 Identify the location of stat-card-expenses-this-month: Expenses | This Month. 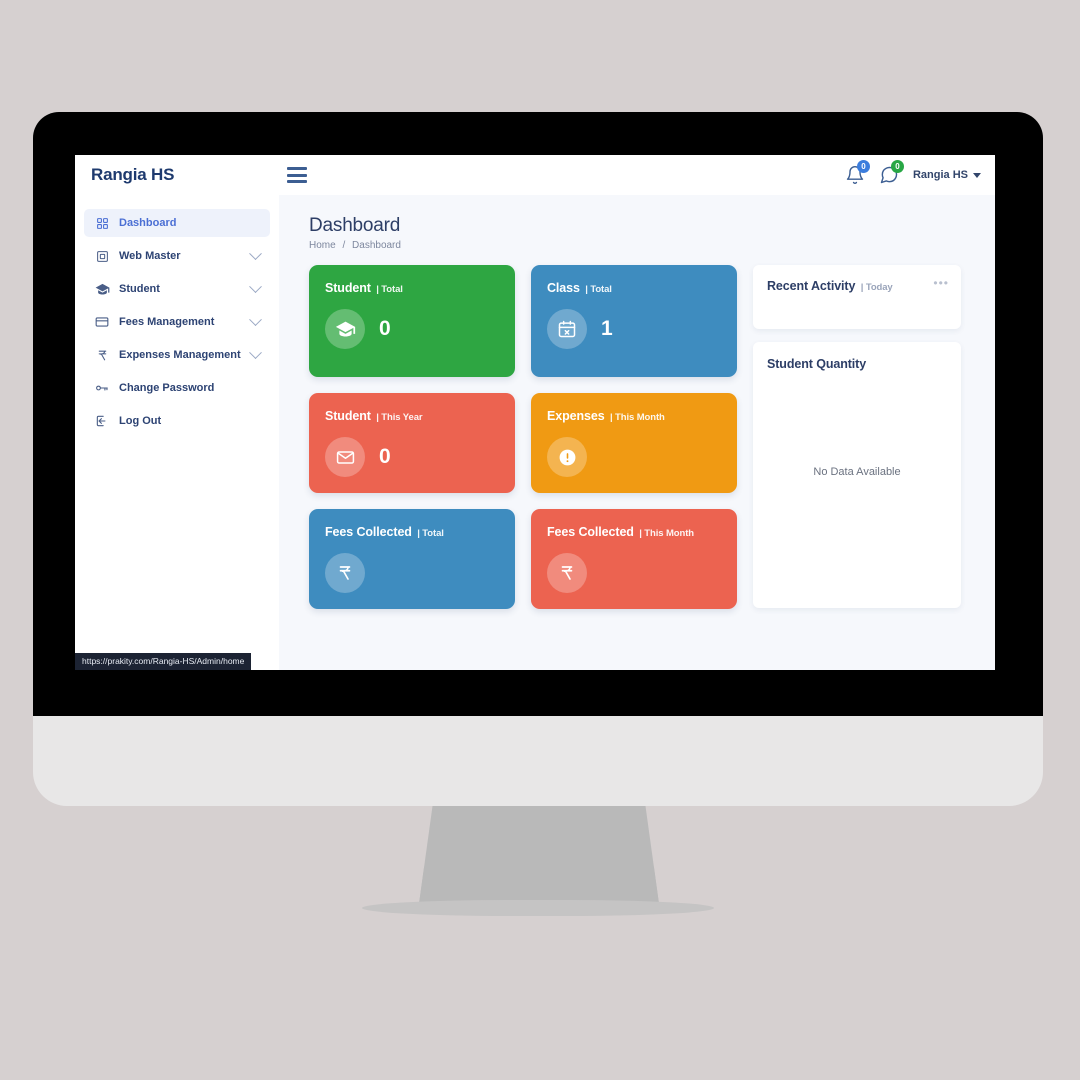
(634, 443).